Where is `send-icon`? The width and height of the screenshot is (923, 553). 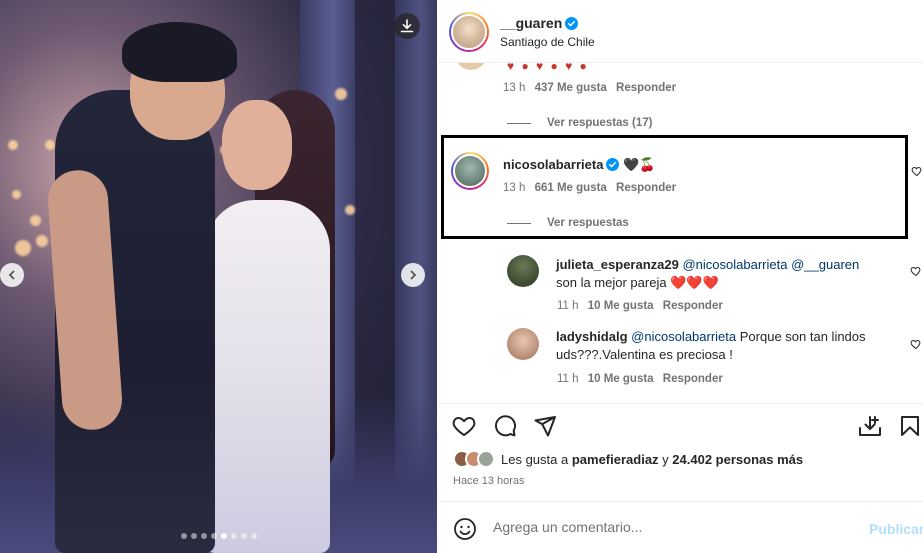 send-icon is located at coordinates (545, 426).